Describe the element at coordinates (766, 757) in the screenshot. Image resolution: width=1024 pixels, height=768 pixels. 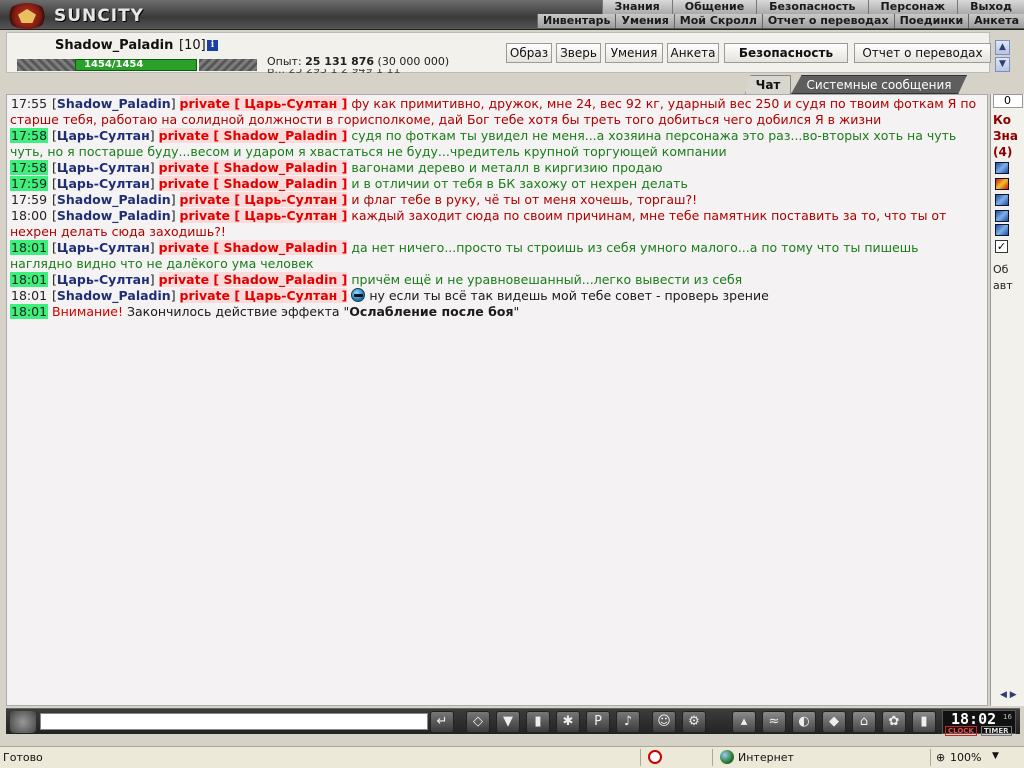
I see `security-zone: Интернет` at that location.